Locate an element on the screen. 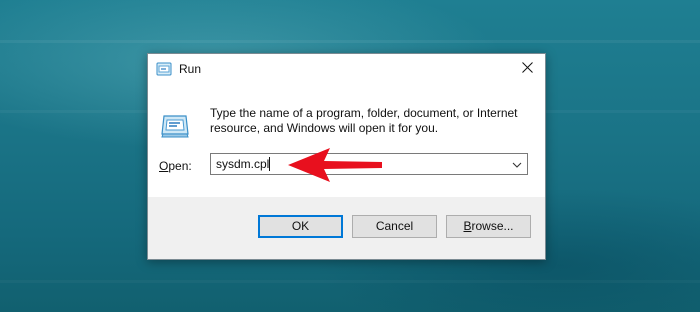 This screenshot has height=312, width=700. close-icon is located at coordinates (527, 69).